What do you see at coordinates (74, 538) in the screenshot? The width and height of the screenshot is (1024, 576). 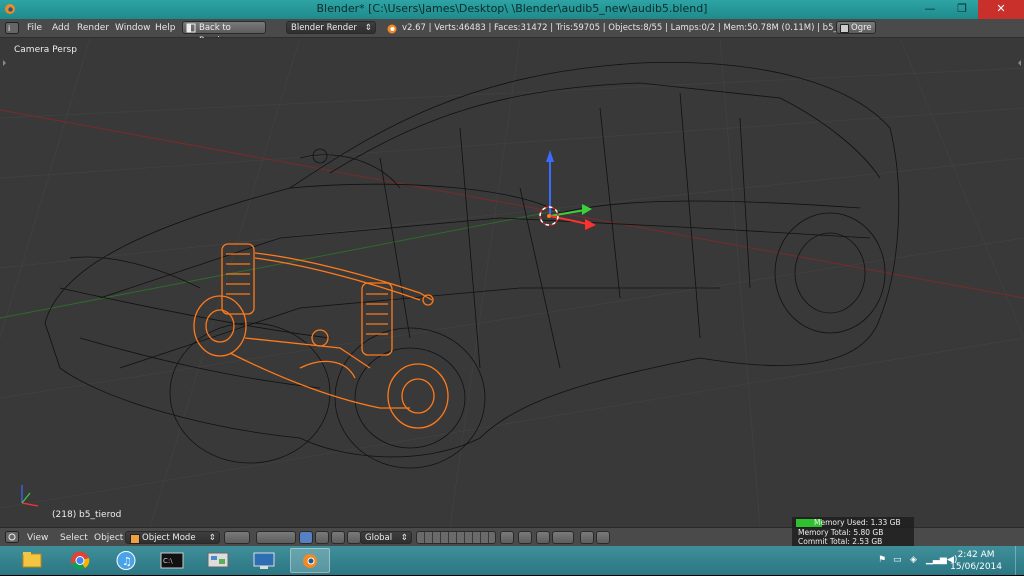 I see `menu-select: Select` at bounding box center [74, 538].